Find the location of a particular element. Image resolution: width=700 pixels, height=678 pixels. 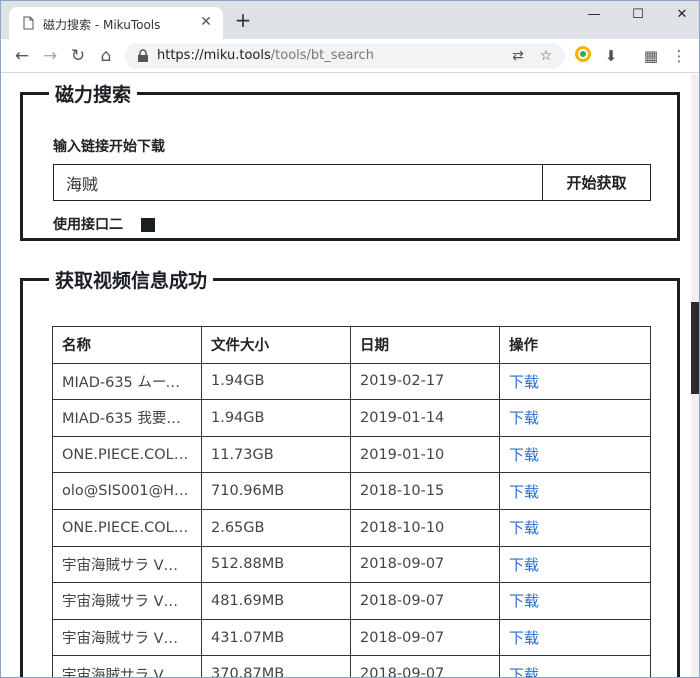

download-icon: ⬇ is located at coordinates (611, 56).